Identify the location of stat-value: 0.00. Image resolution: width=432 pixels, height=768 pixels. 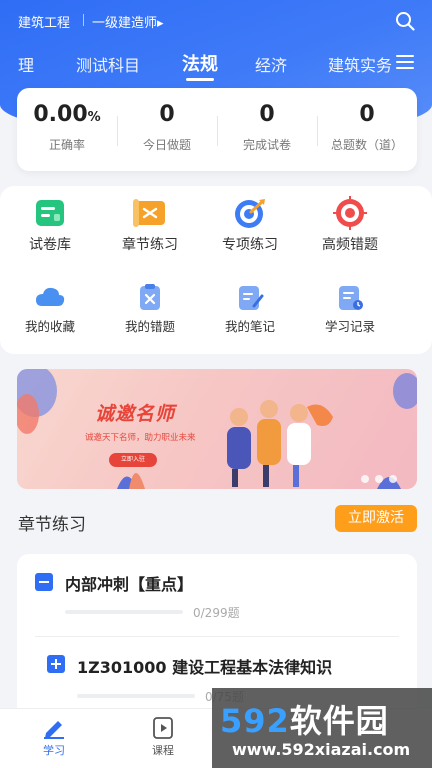
(60, 114).